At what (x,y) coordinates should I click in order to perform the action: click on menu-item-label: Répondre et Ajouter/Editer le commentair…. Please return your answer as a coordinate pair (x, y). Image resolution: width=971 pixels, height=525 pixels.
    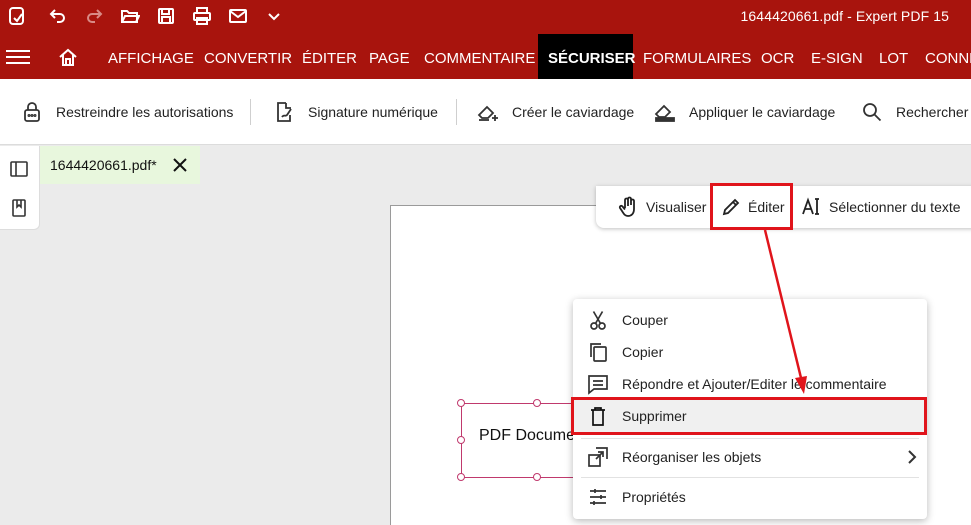
    Looking at the image, I should click on (754, 384).